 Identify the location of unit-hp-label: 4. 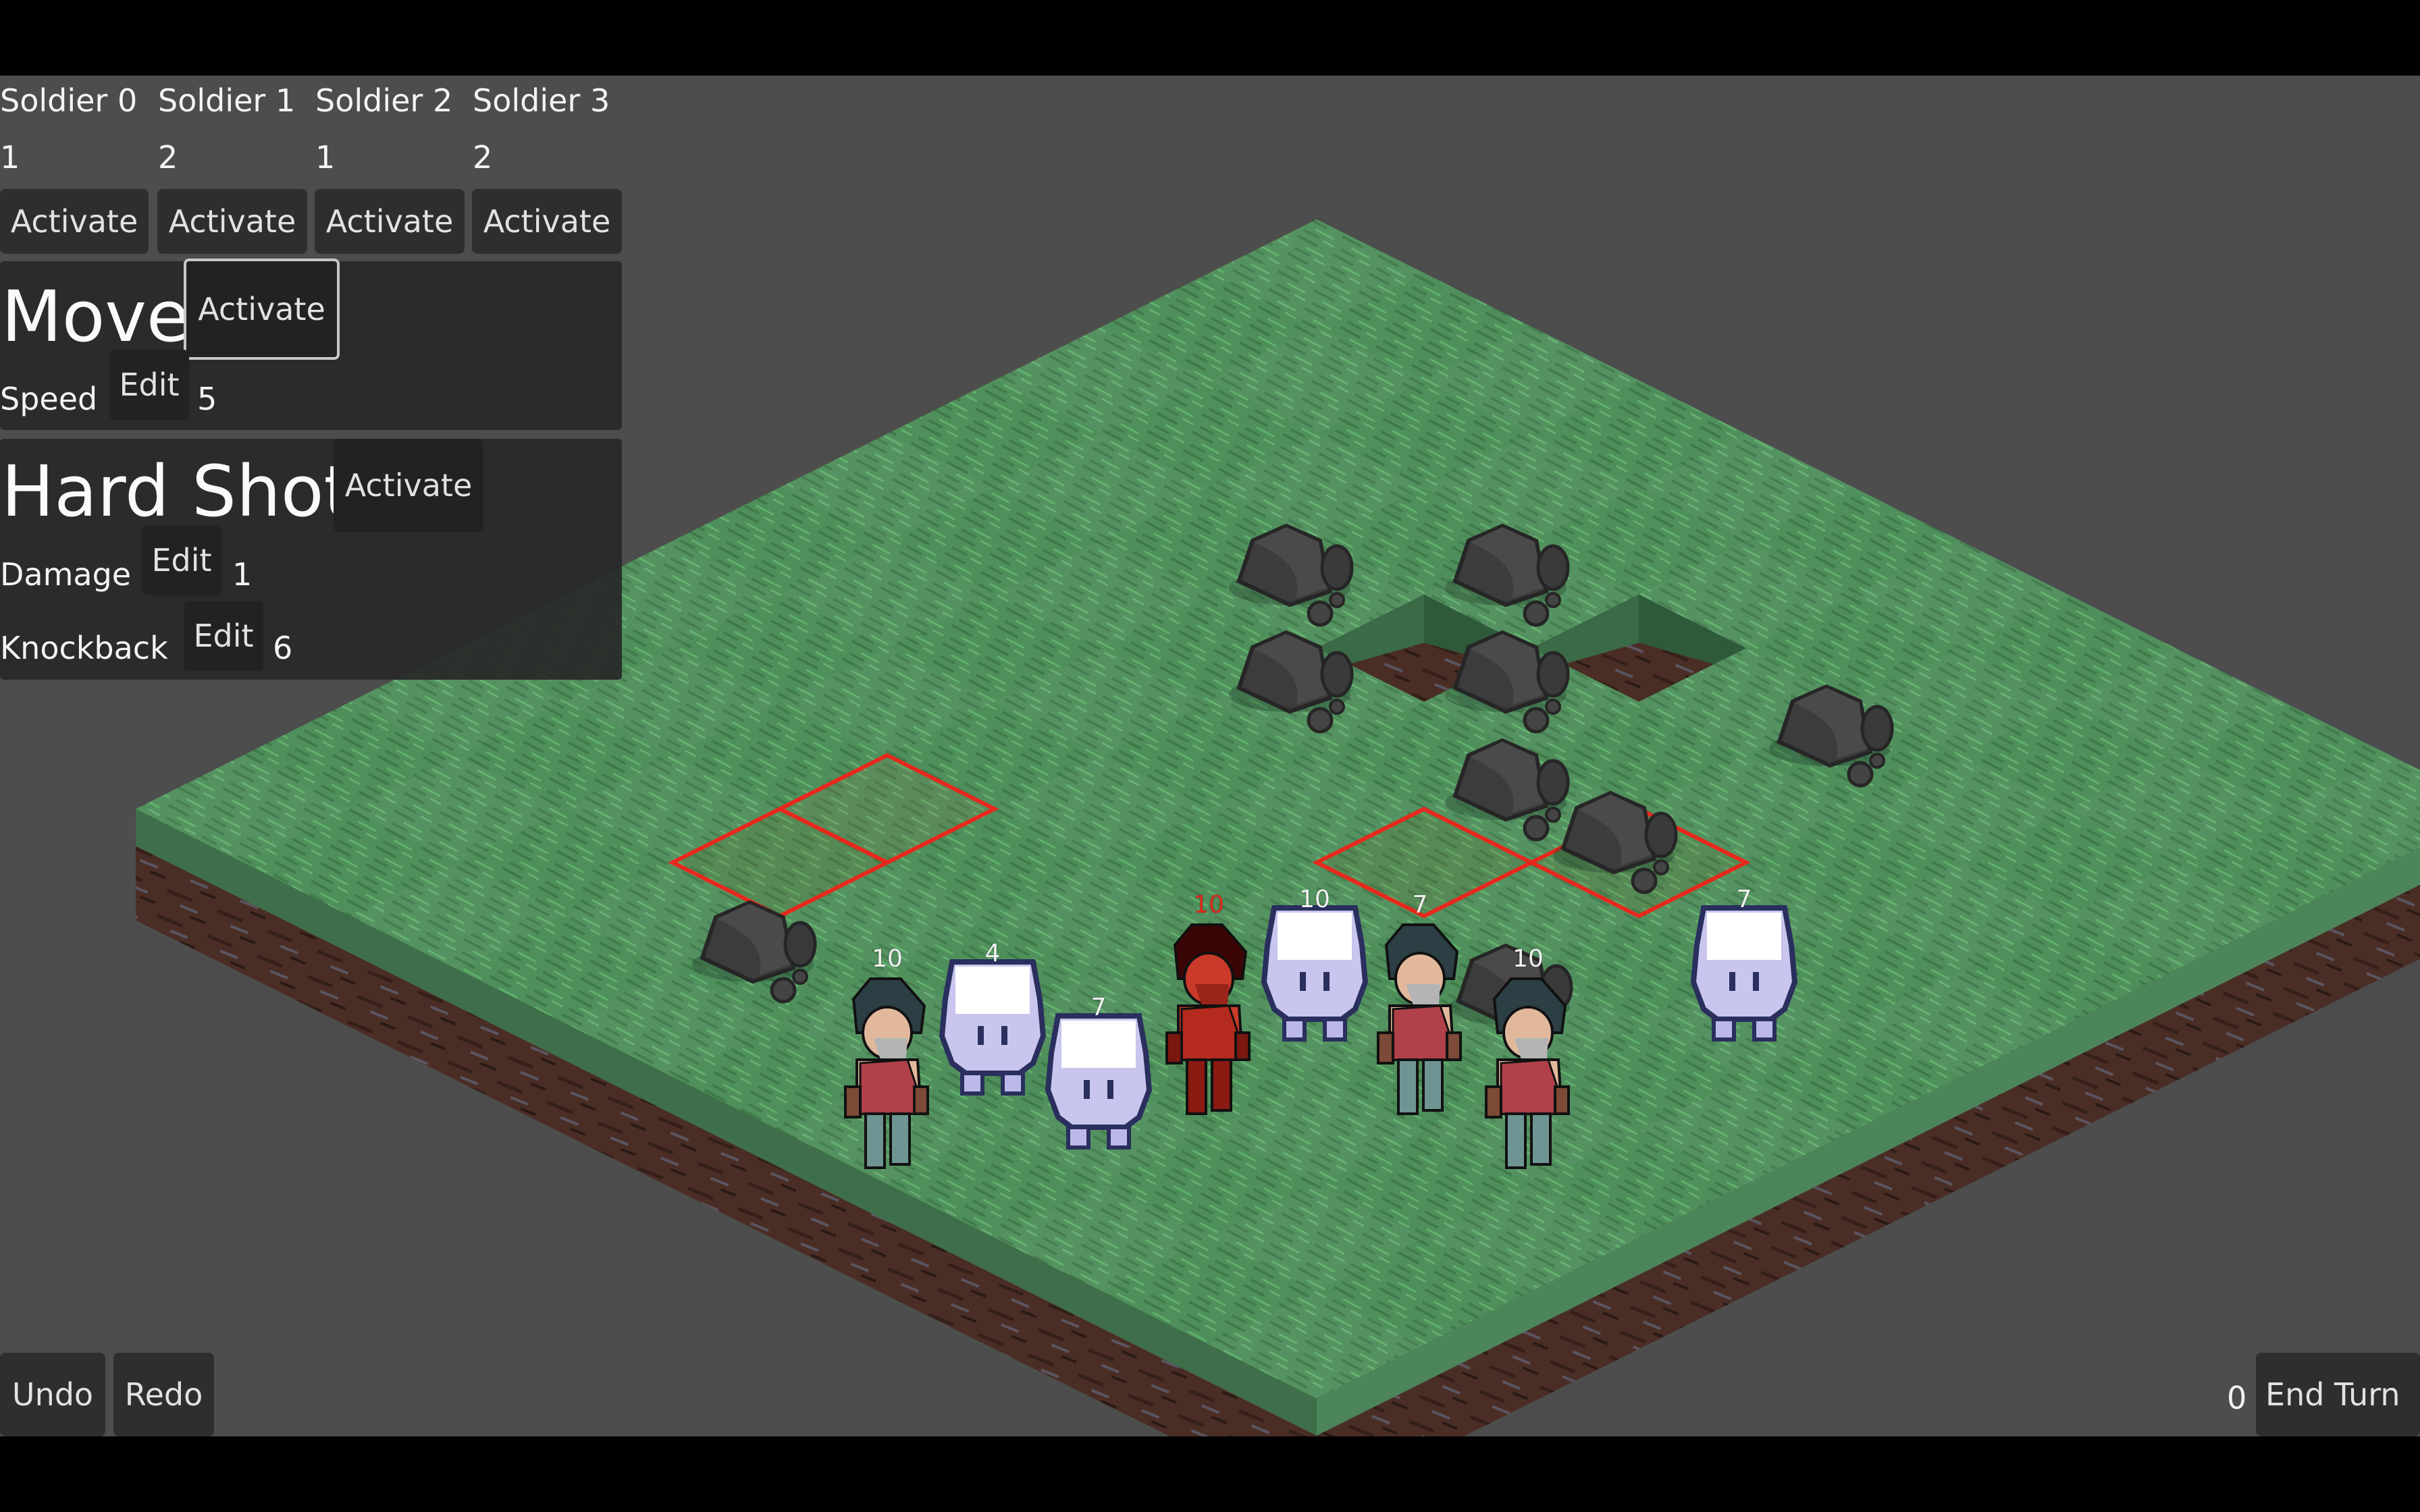
(992, 954).